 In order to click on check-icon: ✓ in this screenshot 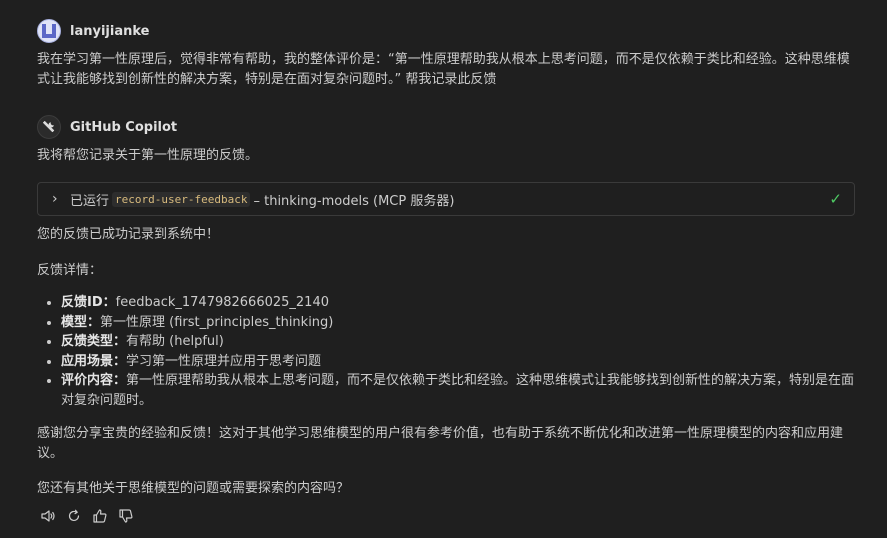, I will do `click(835, 199)`.